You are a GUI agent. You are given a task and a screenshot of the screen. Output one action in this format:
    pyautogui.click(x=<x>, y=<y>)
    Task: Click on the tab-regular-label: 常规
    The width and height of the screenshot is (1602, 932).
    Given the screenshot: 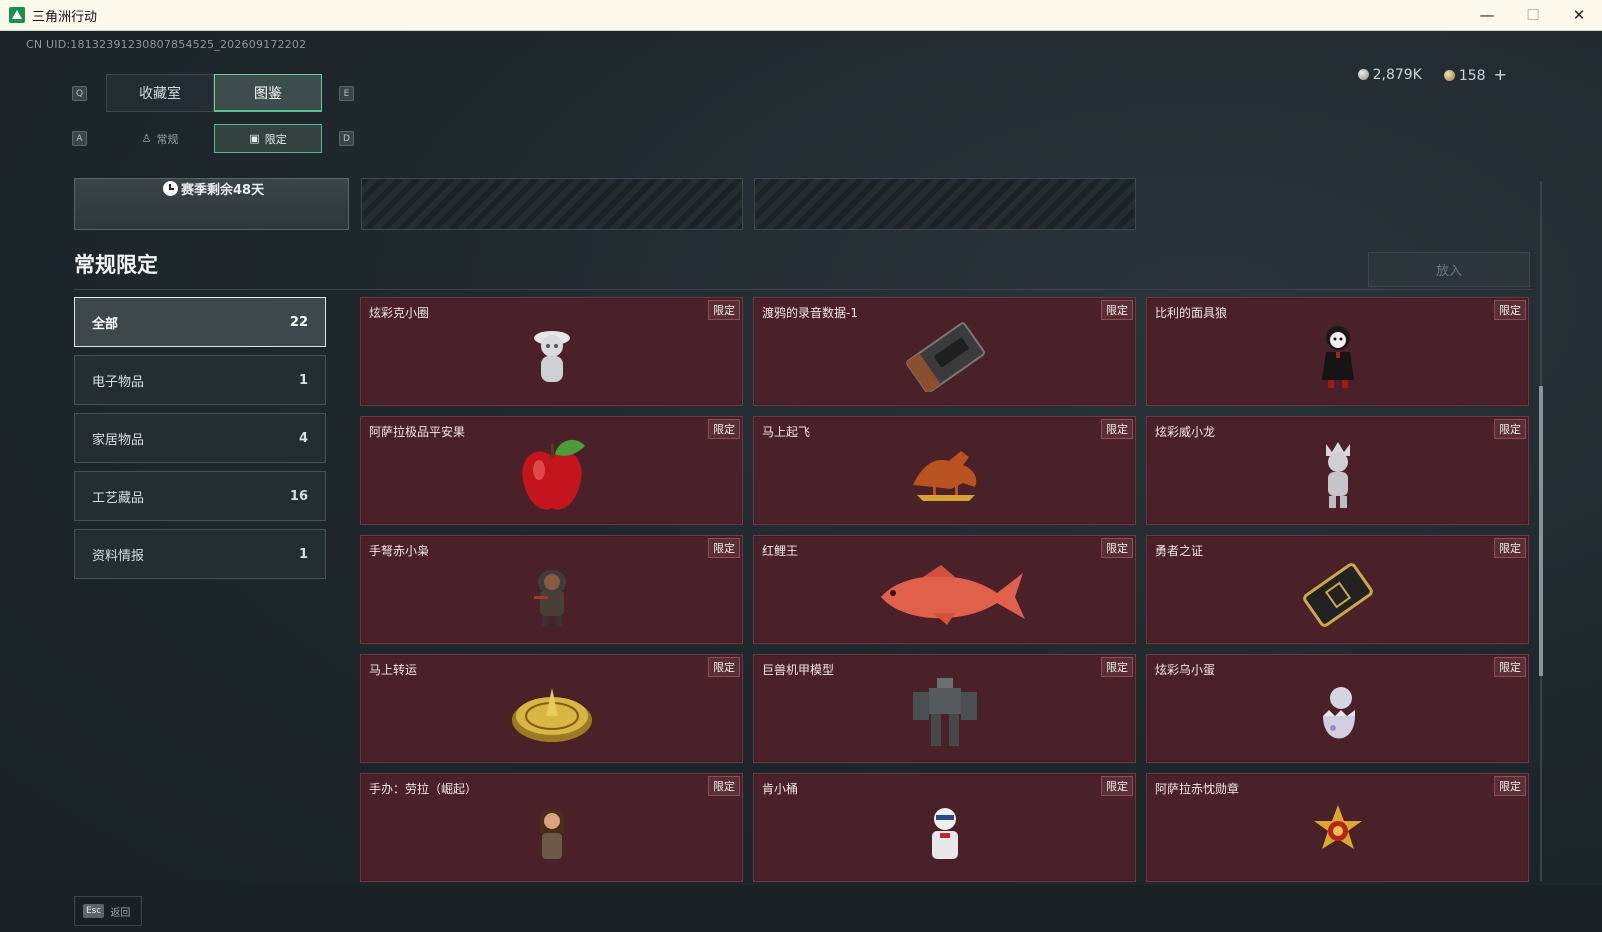 What is the action you would take?
    pyautogui.click(x=167, y=139)
    